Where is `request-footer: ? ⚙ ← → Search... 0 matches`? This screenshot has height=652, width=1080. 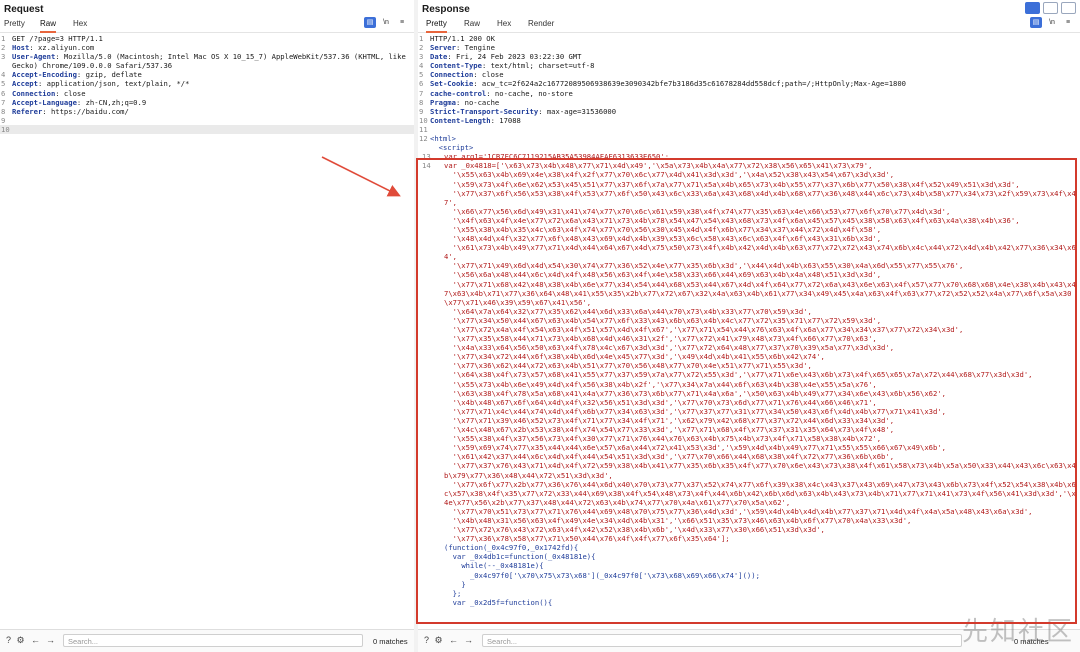 request-footer: ? ⚙ ← → Search... 0 matches is located at coordinates (207, 640).